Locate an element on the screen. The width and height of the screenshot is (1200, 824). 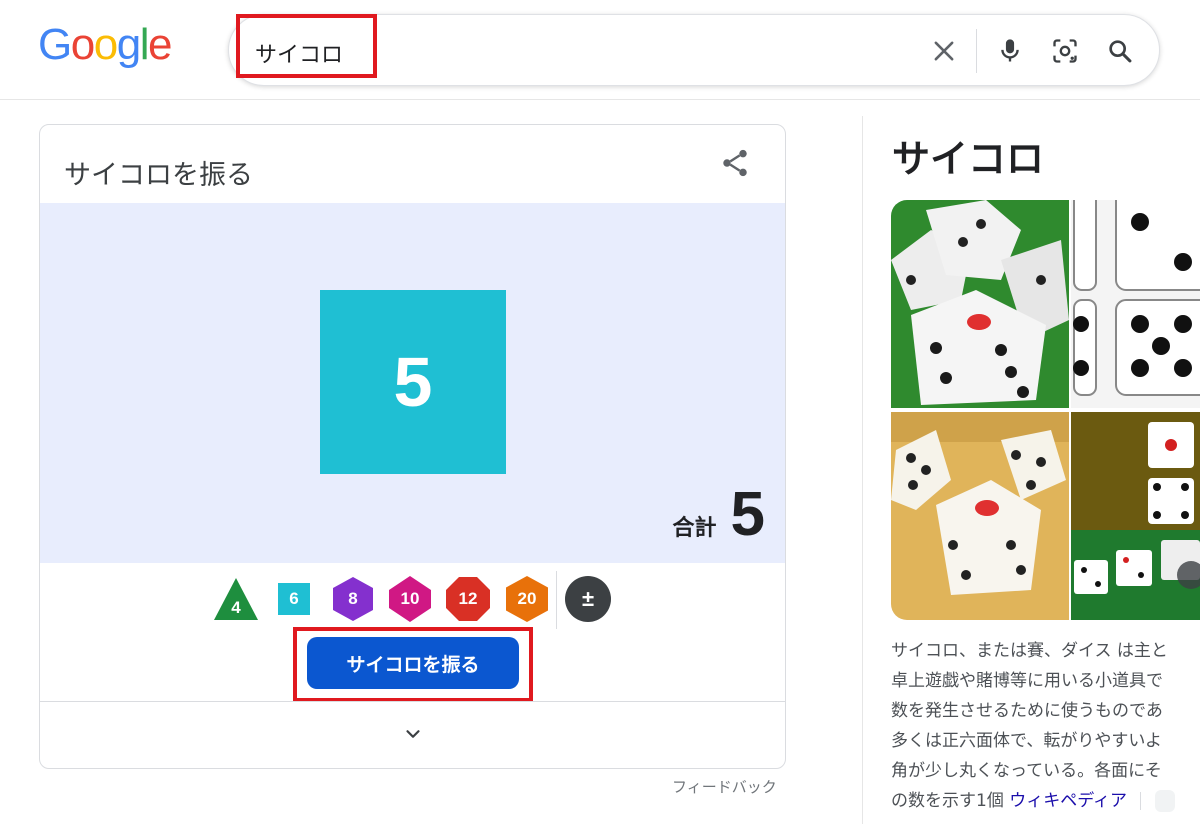
kp-description-line: 卓上遊戯や賭博等に用いる小道具で is located at coordinates (1027, 681).